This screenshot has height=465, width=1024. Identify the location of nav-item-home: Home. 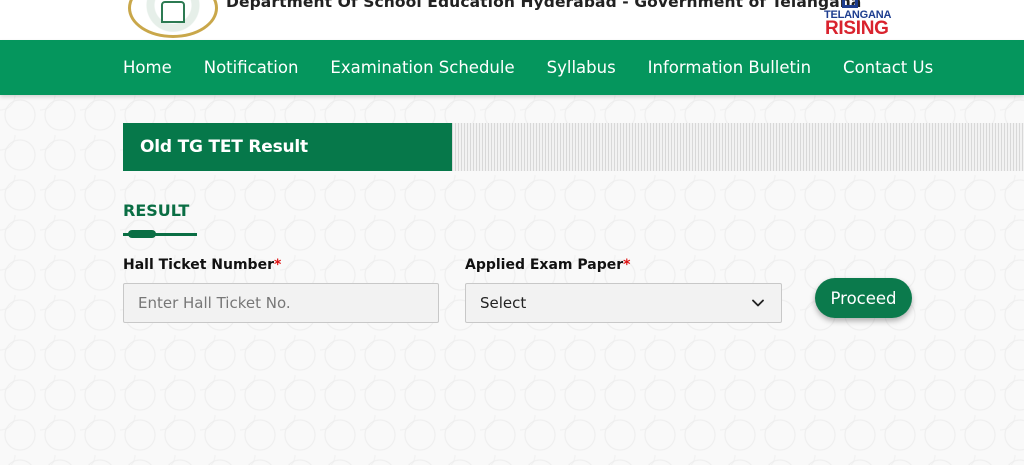
(147, 67).